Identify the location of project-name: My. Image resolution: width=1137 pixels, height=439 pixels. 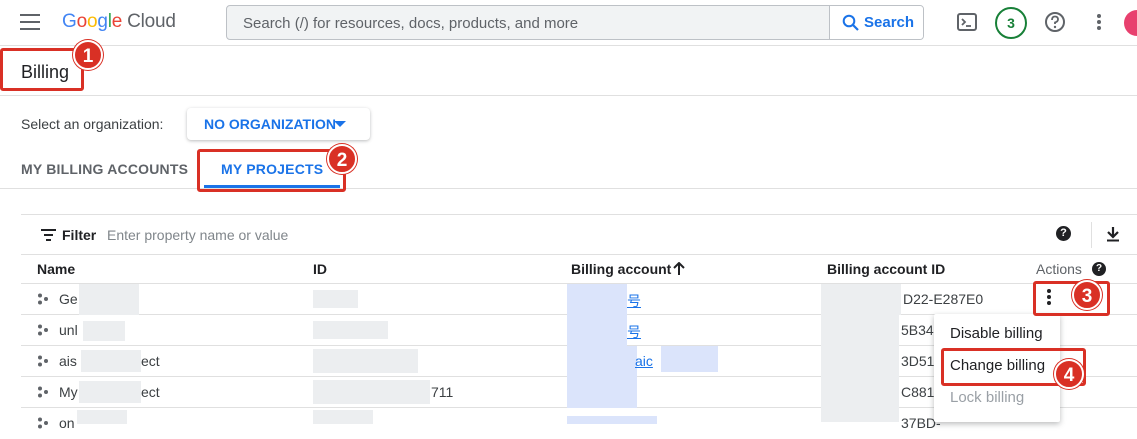
(68, 392).